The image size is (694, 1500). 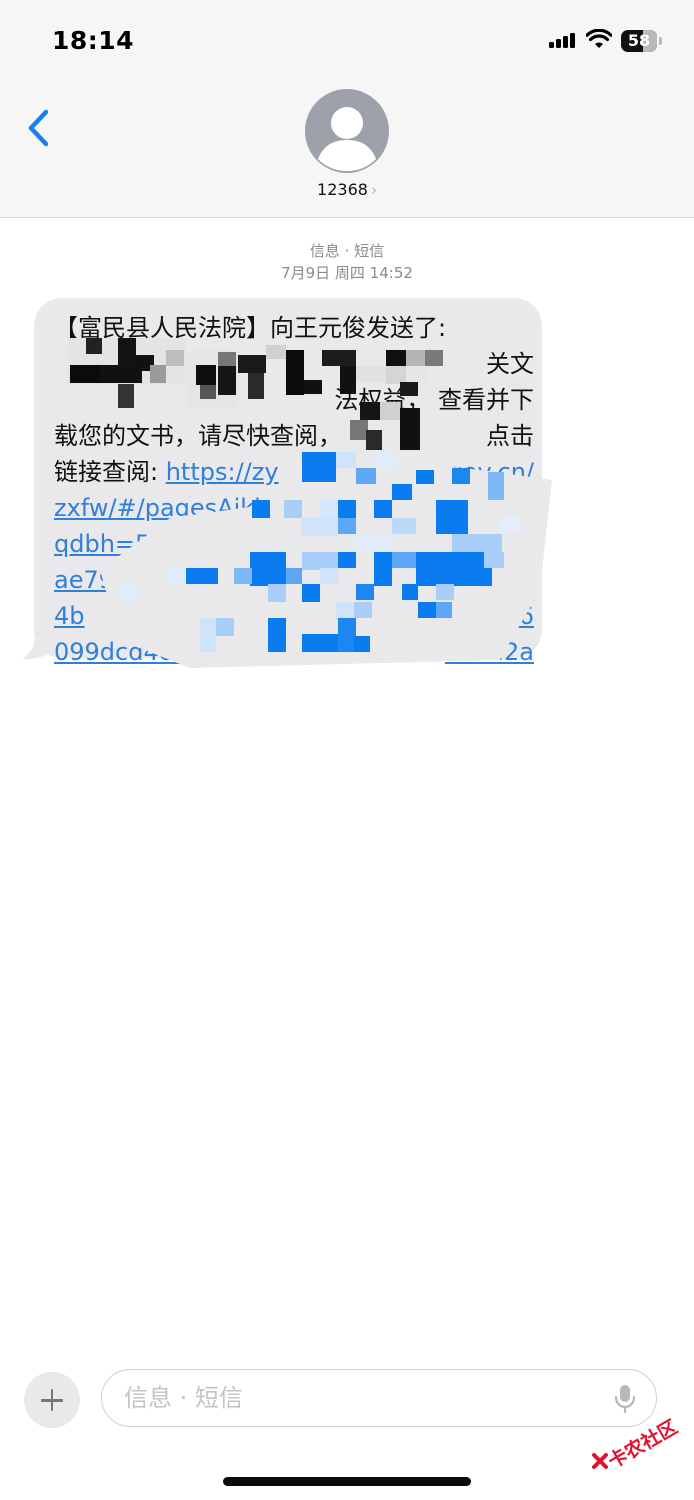 I want to click on message-input, so click(x=379, y=1398).